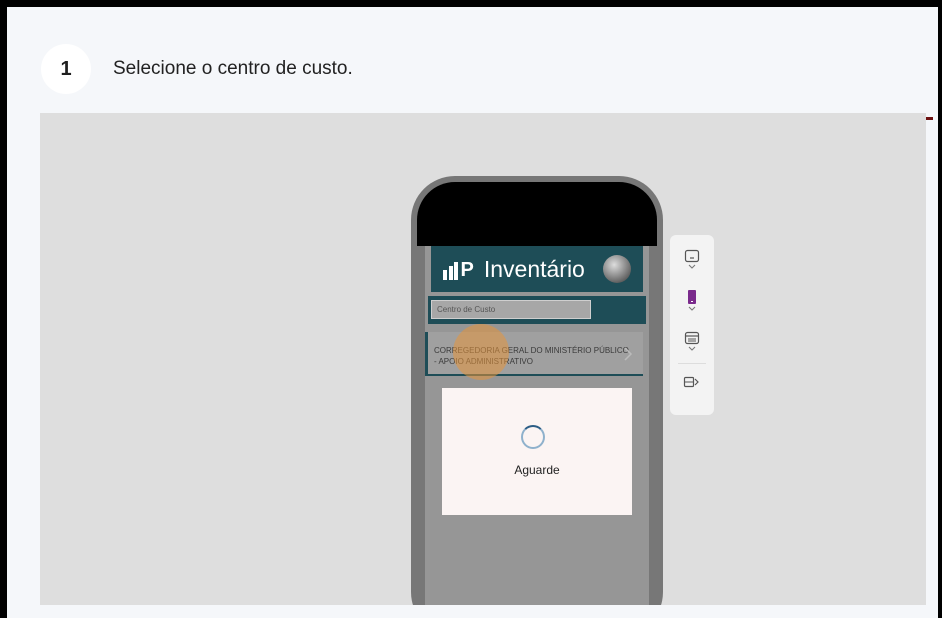 The image size is (942, 618). Describe the element at coordinates (511, 309) in the screenshot. I see `cost-center-search-input: Centro de Custo` at that location.